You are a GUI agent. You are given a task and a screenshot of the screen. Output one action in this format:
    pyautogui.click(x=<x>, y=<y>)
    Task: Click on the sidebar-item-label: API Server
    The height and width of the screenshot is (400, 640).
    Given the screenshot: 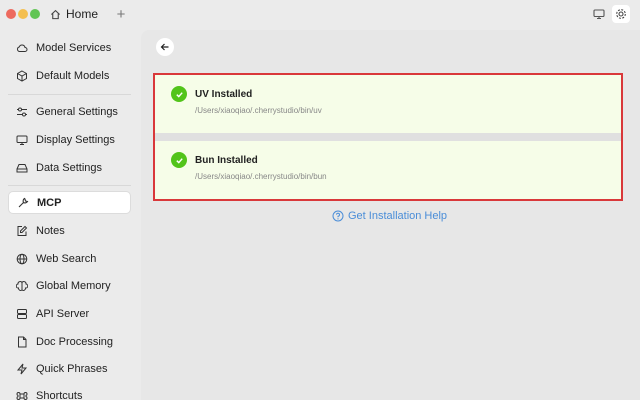 What is the action you would take?
    pyautogui.click(x=63, y=313)
    